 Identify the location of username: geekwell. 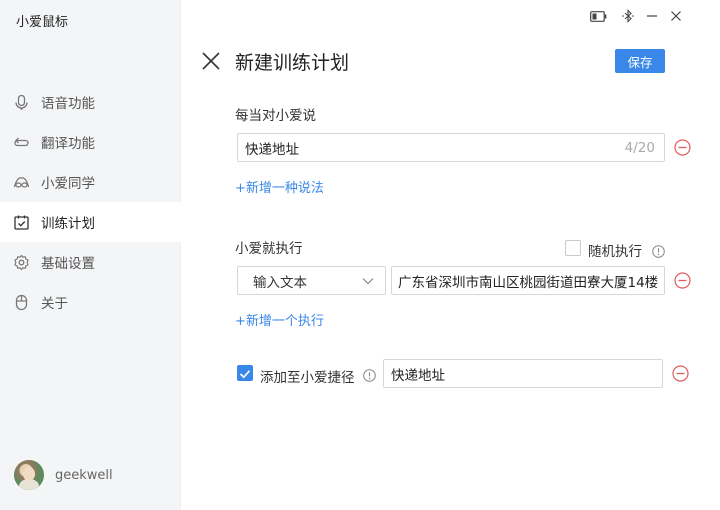
(84, 475).